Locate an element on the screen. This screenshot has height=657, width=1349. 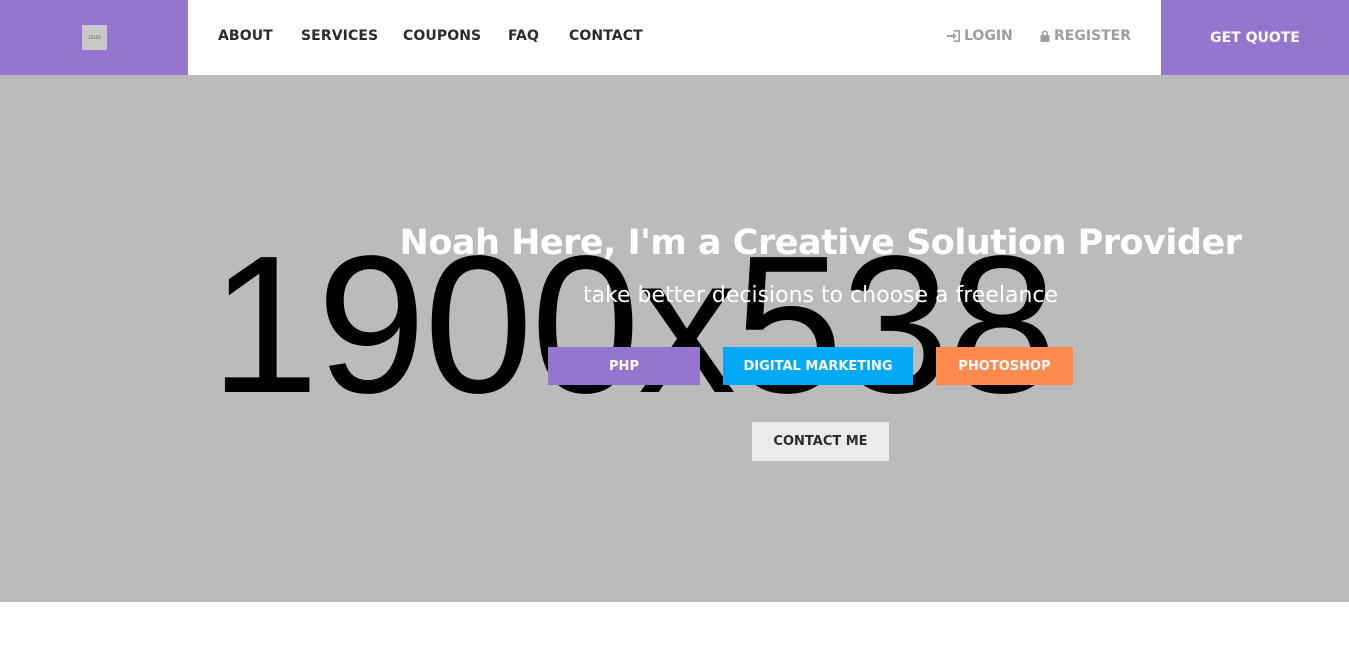
register-label: REGISTER is located at coordinates (1093, 36).